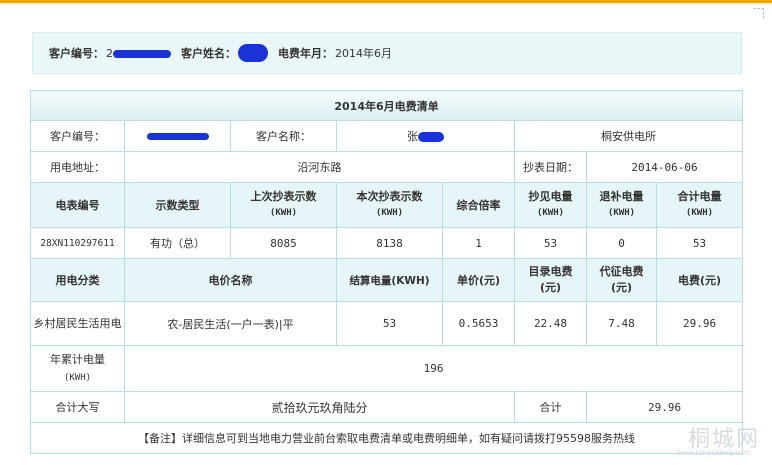  Describe the element at coordinates (550, 243) in the screenshot. I see `seen-usage: 53` at that location.